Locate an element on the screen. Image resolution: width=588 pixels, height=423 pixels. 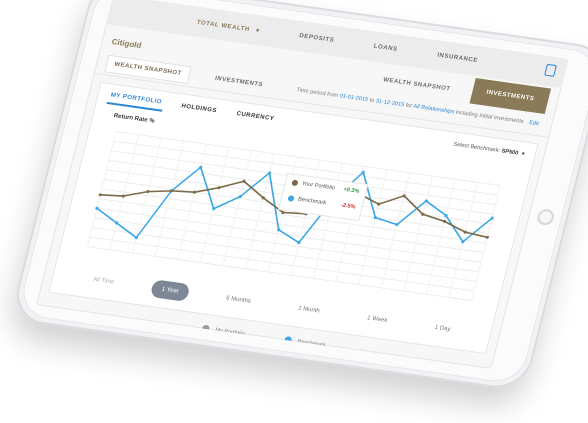
legend-your-portfolio-label: Your Portfolio is located at coordinates (318, 186).